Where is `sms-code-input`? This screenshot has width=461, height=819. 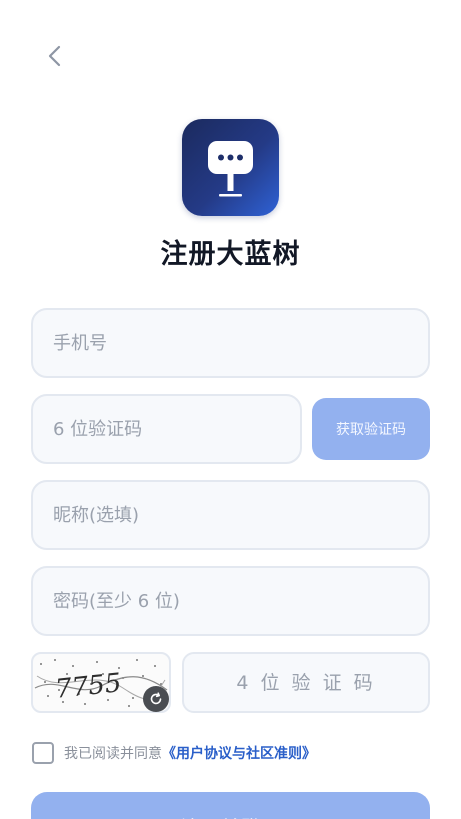
sms-code-input is located at coordinates (176, 429).